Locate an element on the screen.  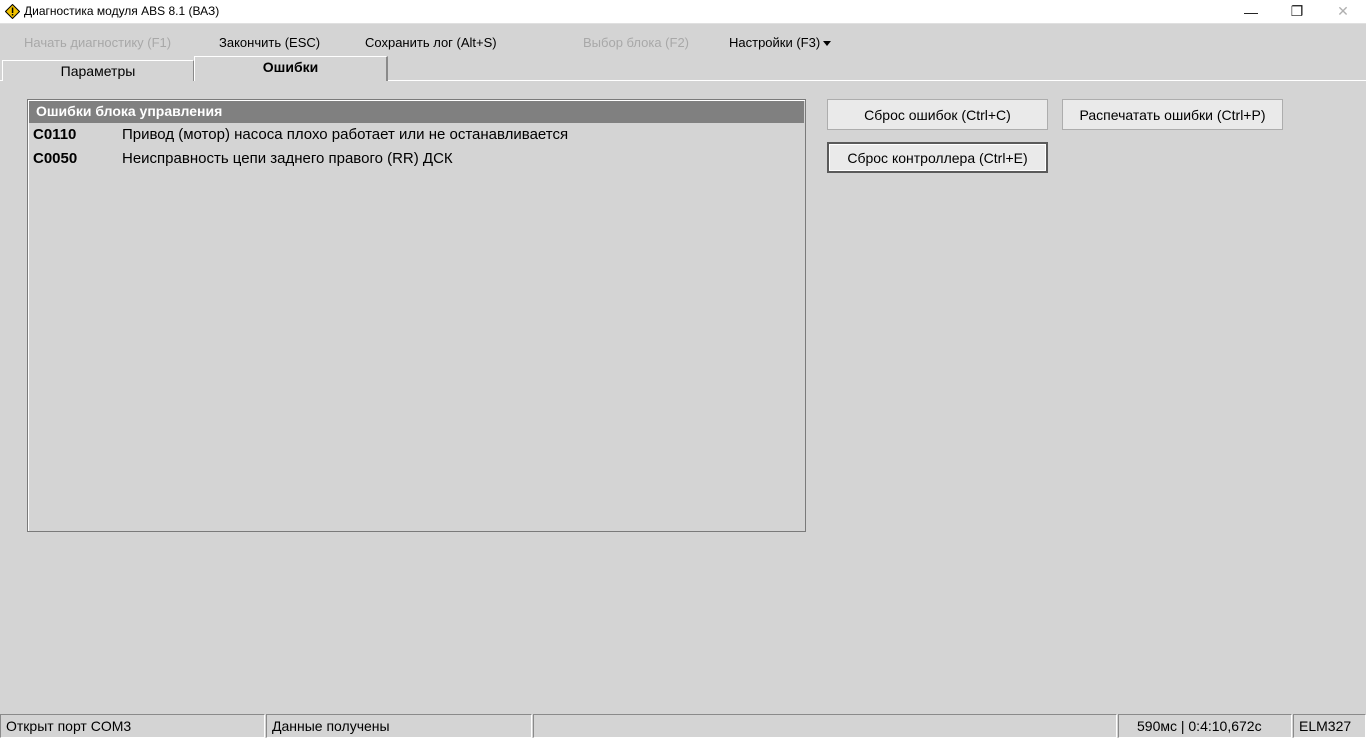
tab-errors-label: Ошибки is located at coordinates (290, 67).